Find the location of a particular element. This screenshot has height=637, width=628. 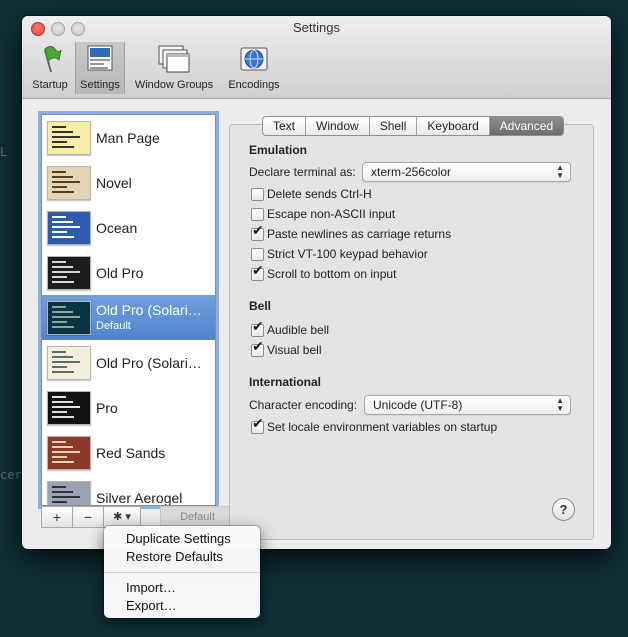

profile-row: Silver Aerogel is located at coordinates (128, 490).